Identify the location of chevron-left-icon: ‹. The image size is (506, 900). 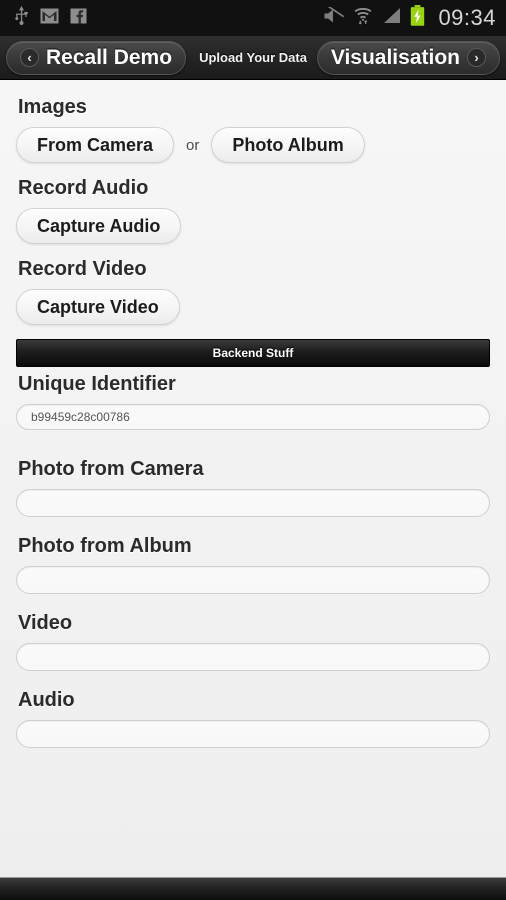
(29, 57).